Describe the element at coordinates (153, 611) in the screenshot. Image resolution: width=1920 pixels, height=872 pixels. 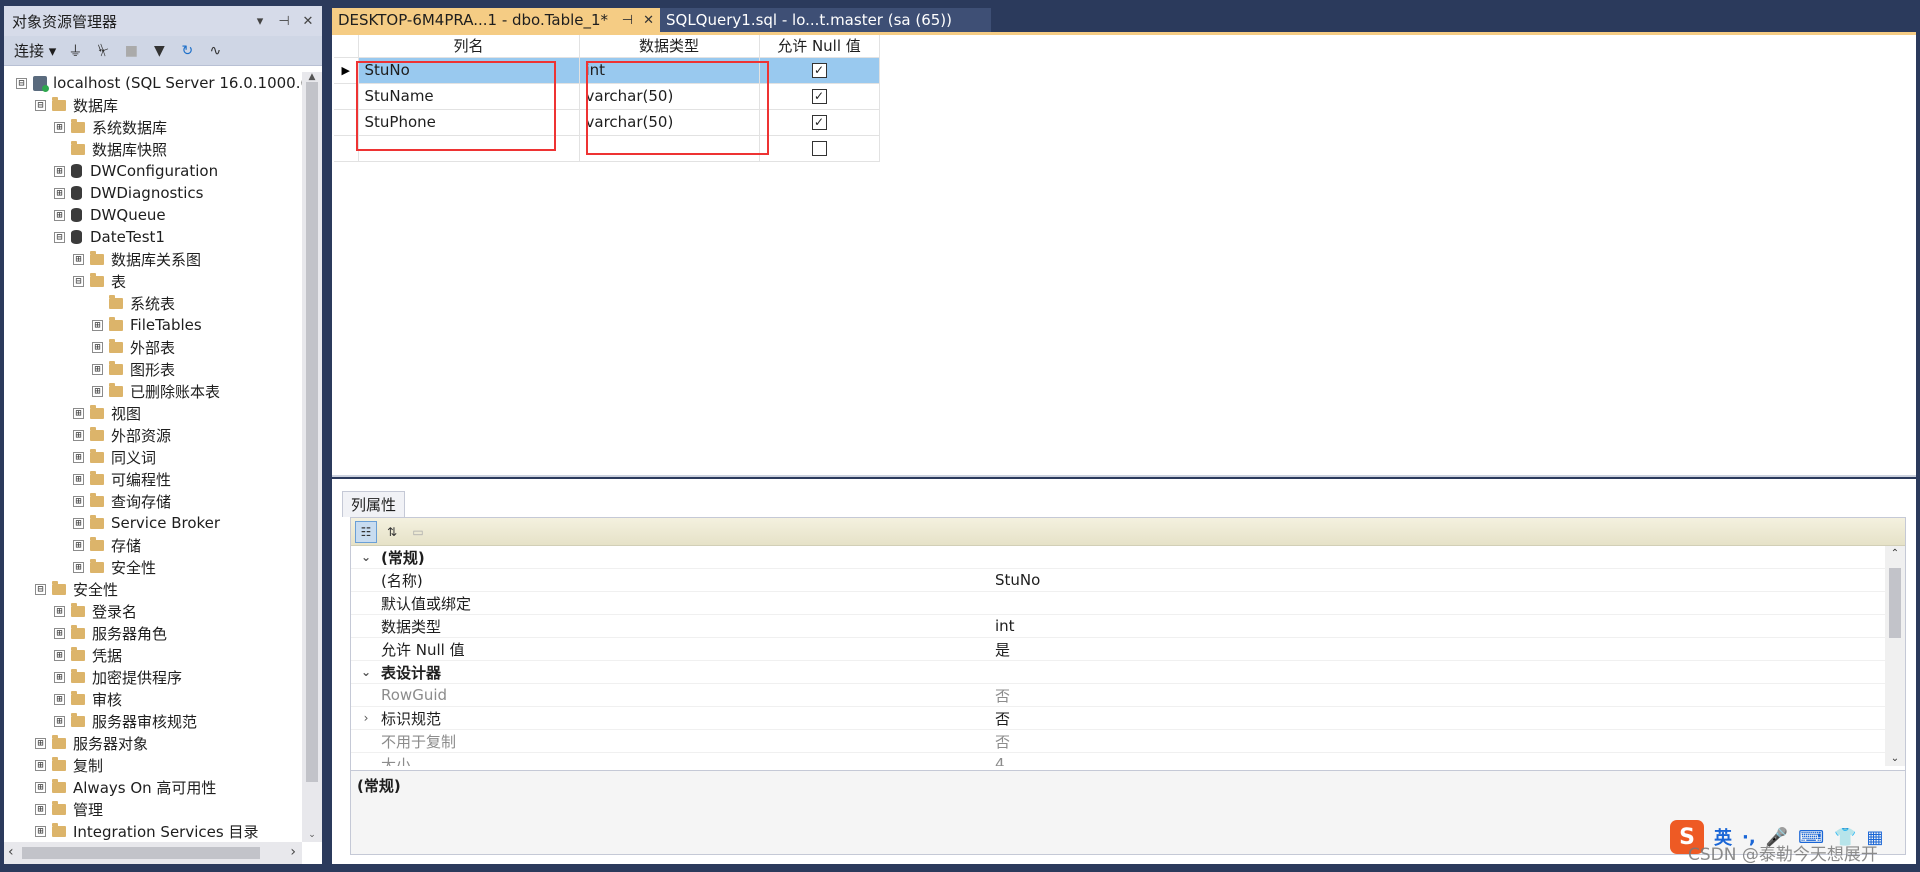
I see `tree-node: ⊞ 登录名` at that location.